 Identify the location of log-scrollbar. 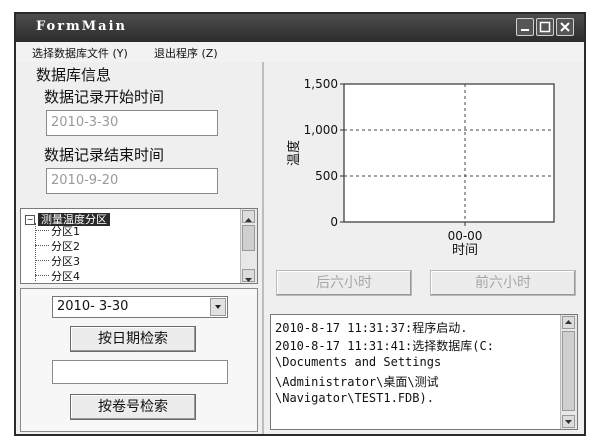
(568, 372).